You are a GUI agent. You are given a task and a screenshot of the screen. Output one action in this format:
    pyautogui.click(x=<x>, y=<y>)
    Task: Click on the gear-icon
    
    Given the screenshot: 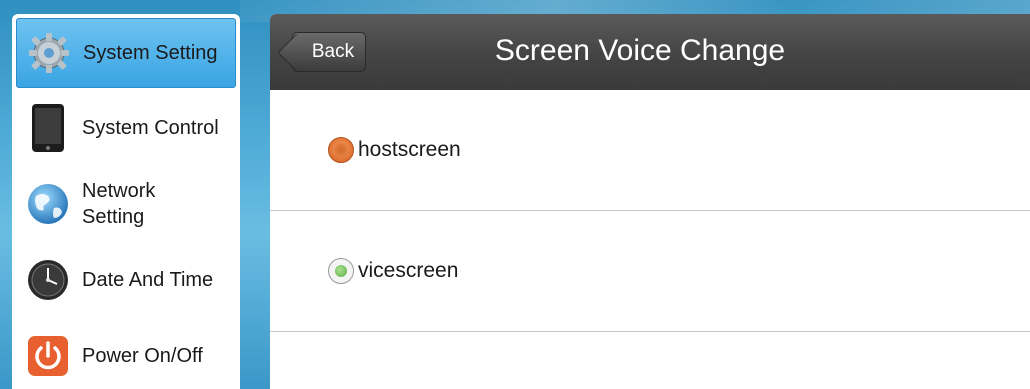 What is the action you would take?
    pyautogui.click(x=49, y=53)
    